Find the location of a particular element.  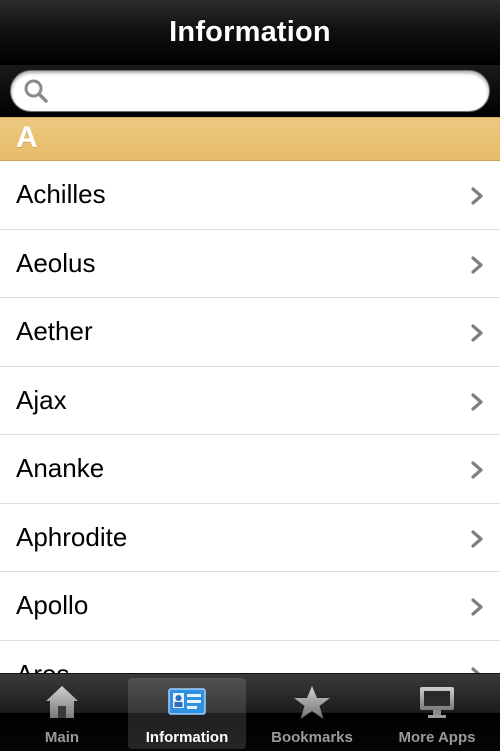

list-item-label: Ananke is located at coordinates (60, 468).